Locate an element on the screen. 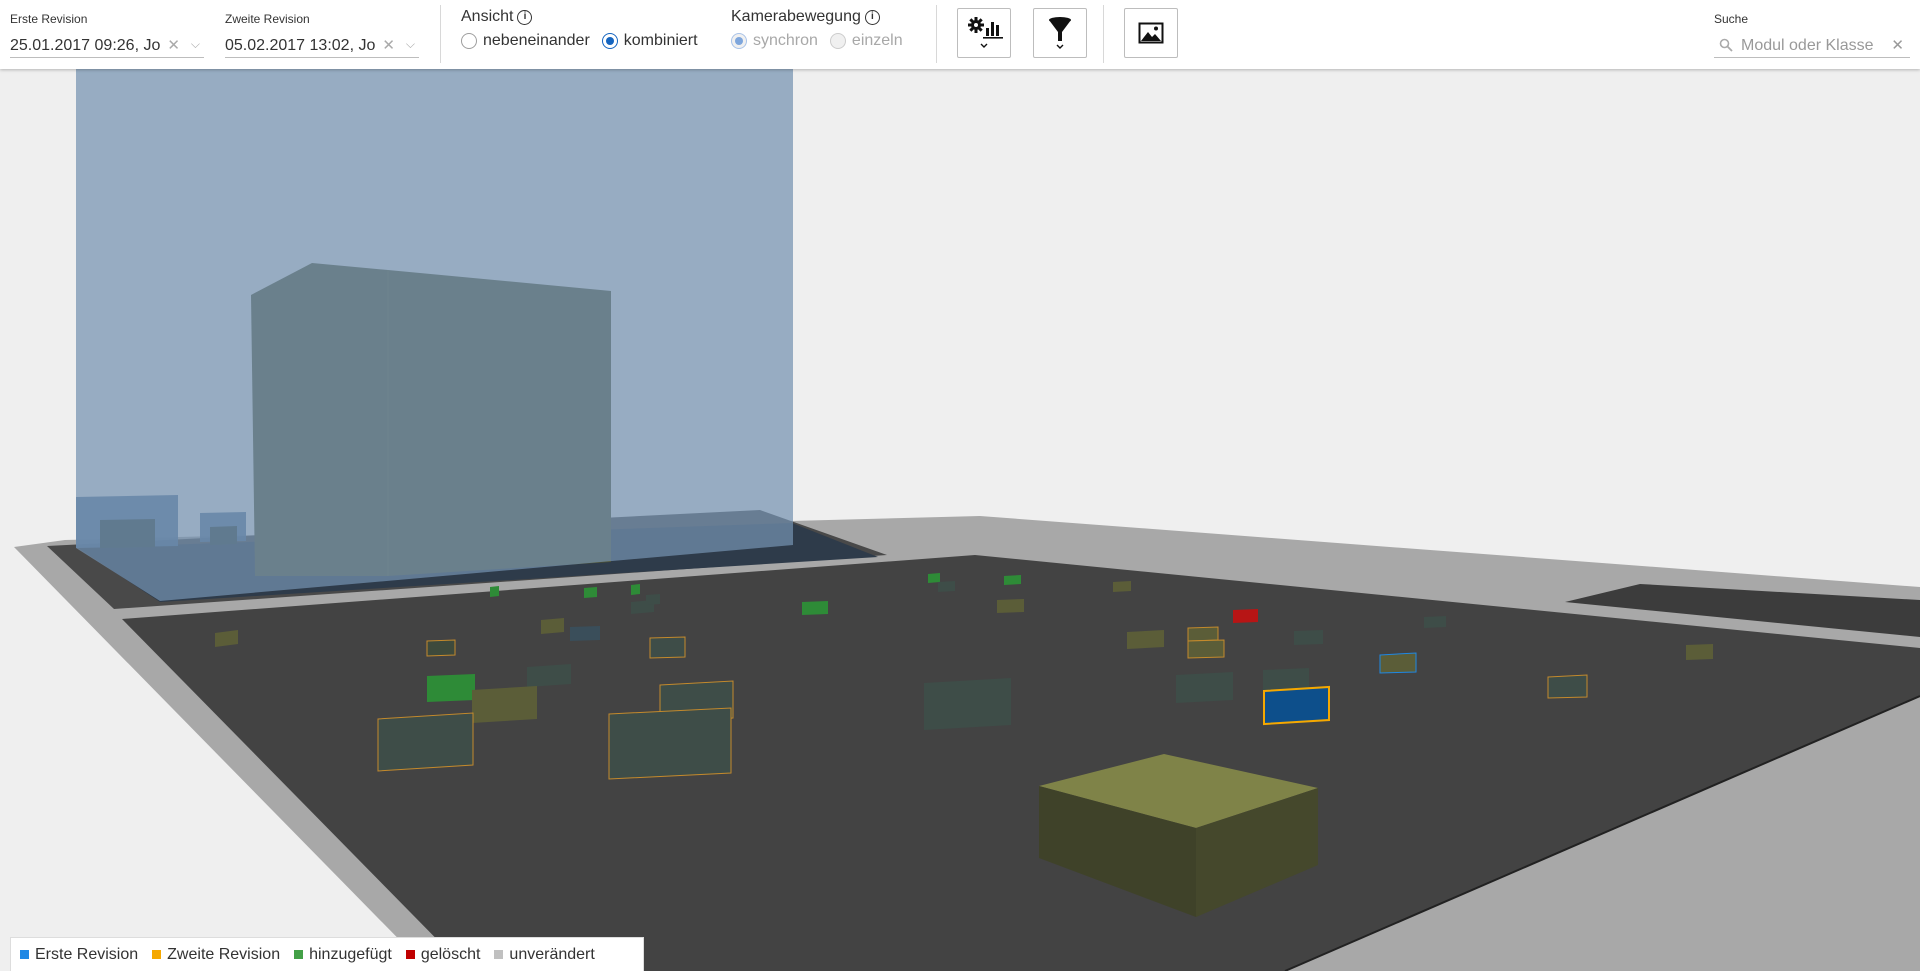  screenshot-button is located at coordinates (1151, 33).